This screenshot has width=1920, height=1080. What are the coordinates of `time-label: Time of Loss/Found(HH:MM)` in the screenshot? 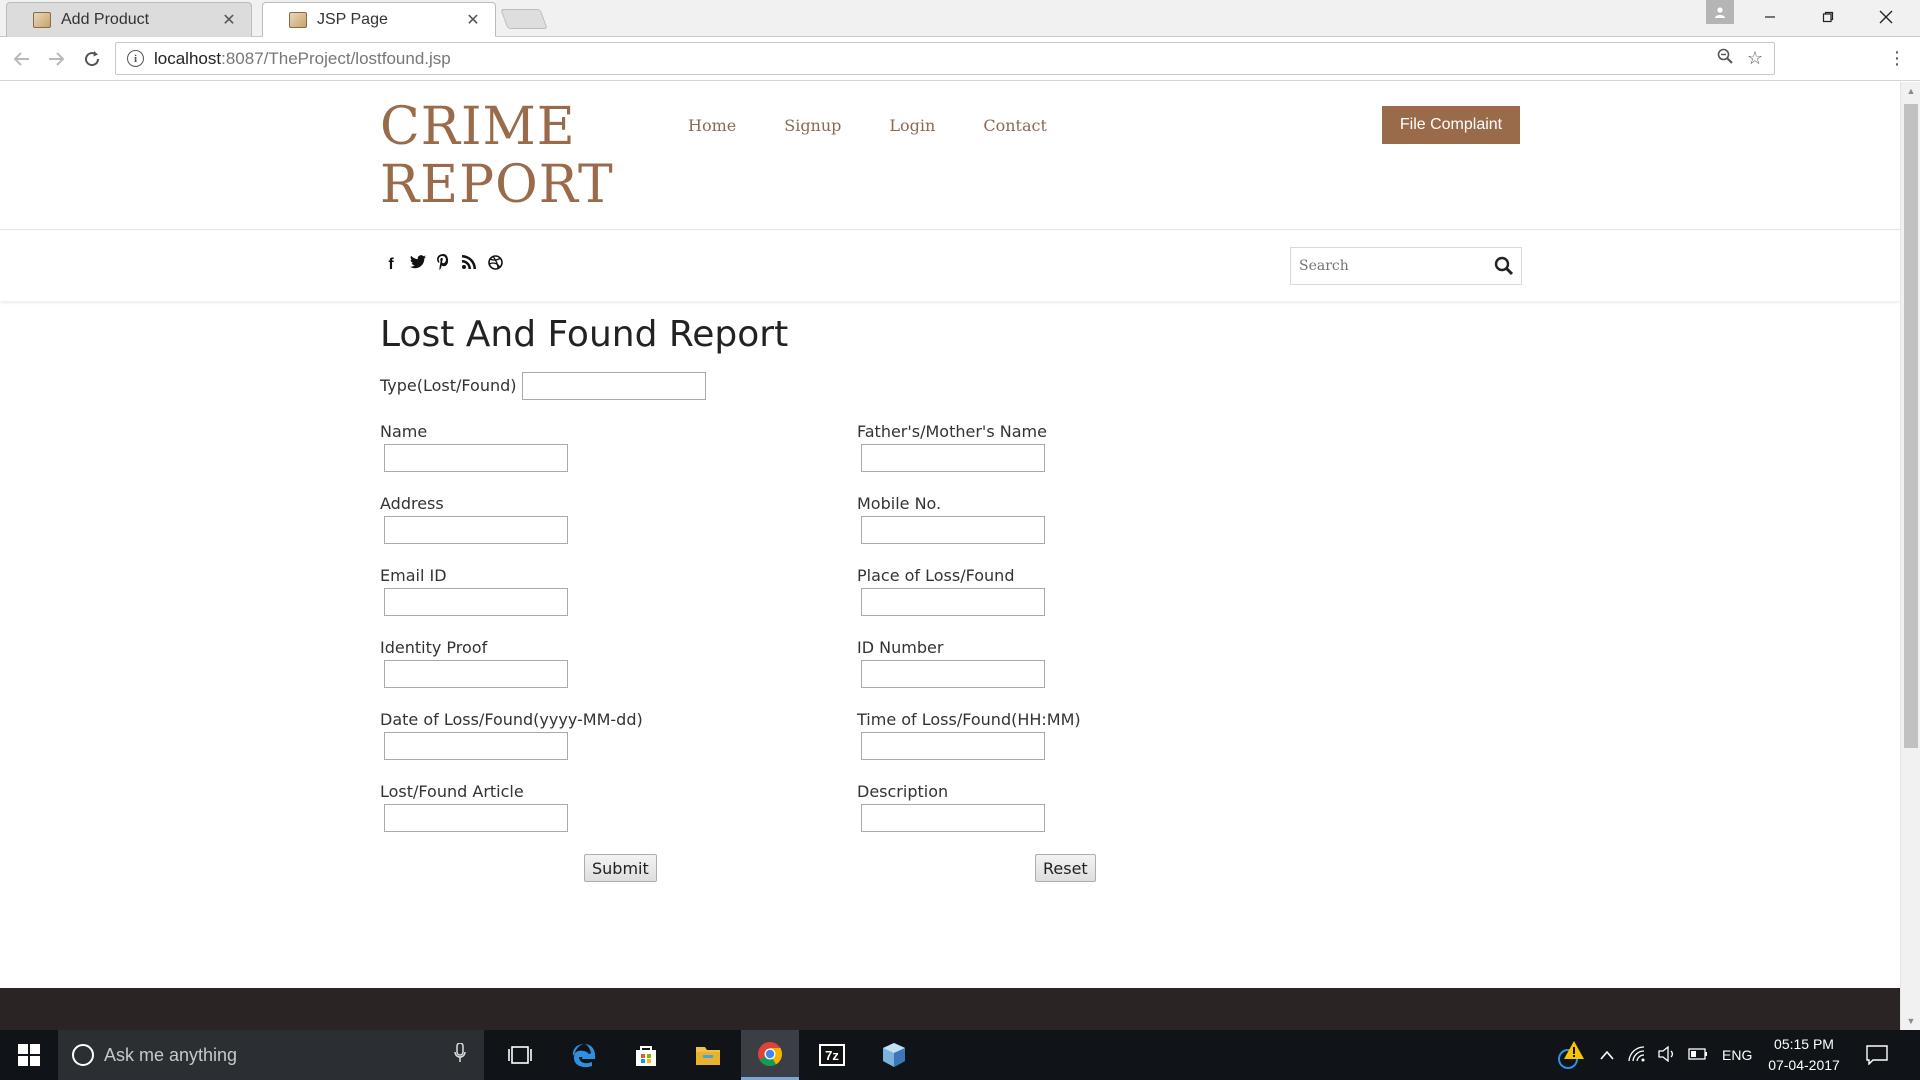 It's located at (969, 719).